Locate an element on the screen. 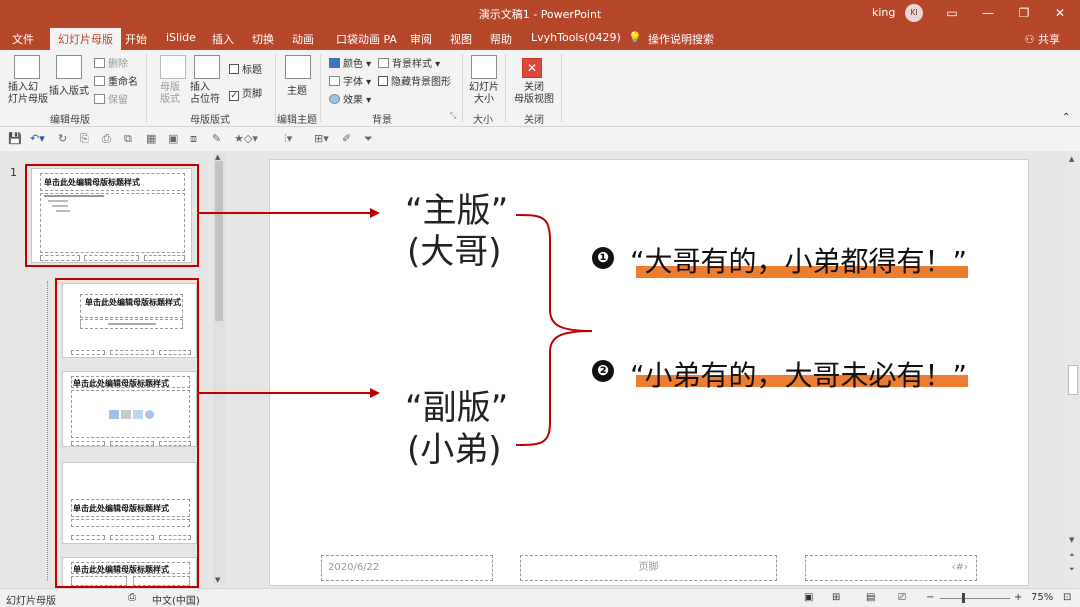  master-sublabel: (大哥) is located at coordinates (454, 252).